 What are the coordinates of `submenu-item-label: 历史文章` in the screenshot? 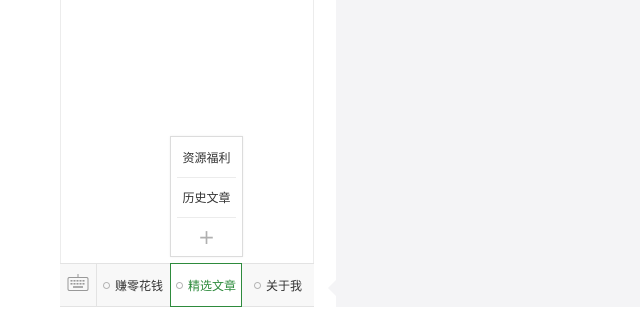 It's located at (206, 197).